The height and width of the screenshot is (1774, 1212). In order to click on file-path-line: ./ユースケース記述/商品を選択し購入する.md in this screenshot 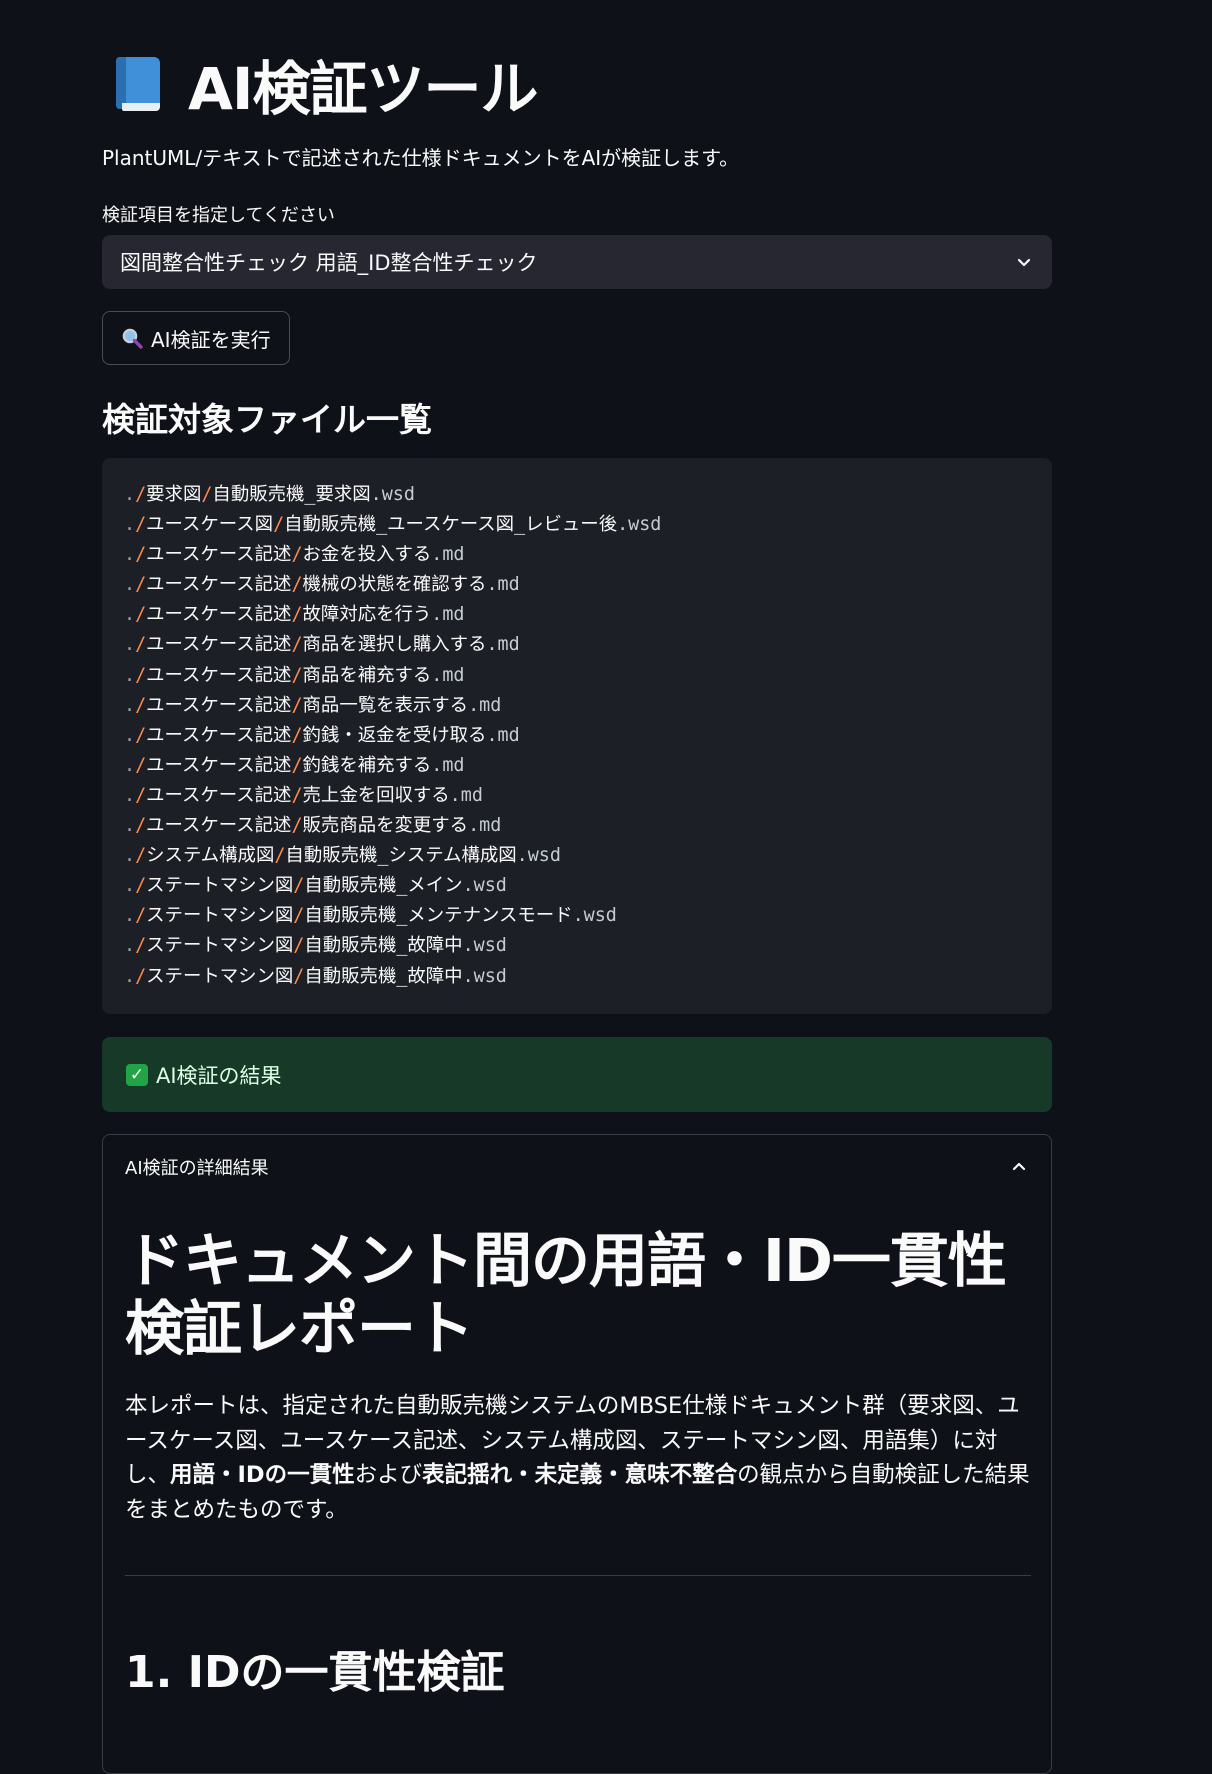, I will do `click(322, 645)`.